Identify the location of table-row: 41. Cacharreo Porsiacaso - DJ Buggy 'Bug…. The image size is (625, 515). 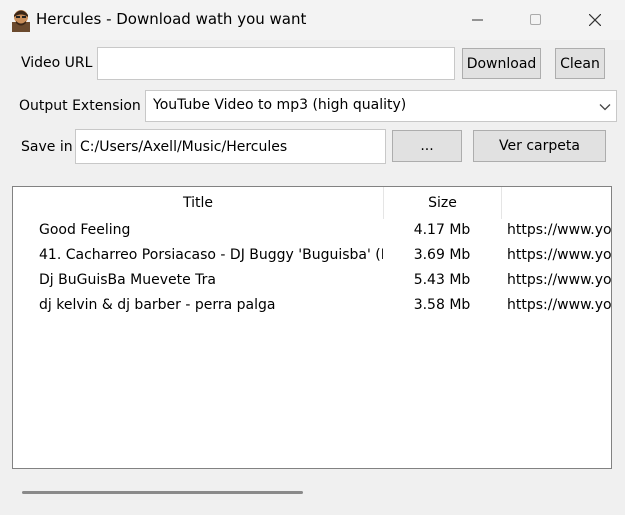
(312, 255).